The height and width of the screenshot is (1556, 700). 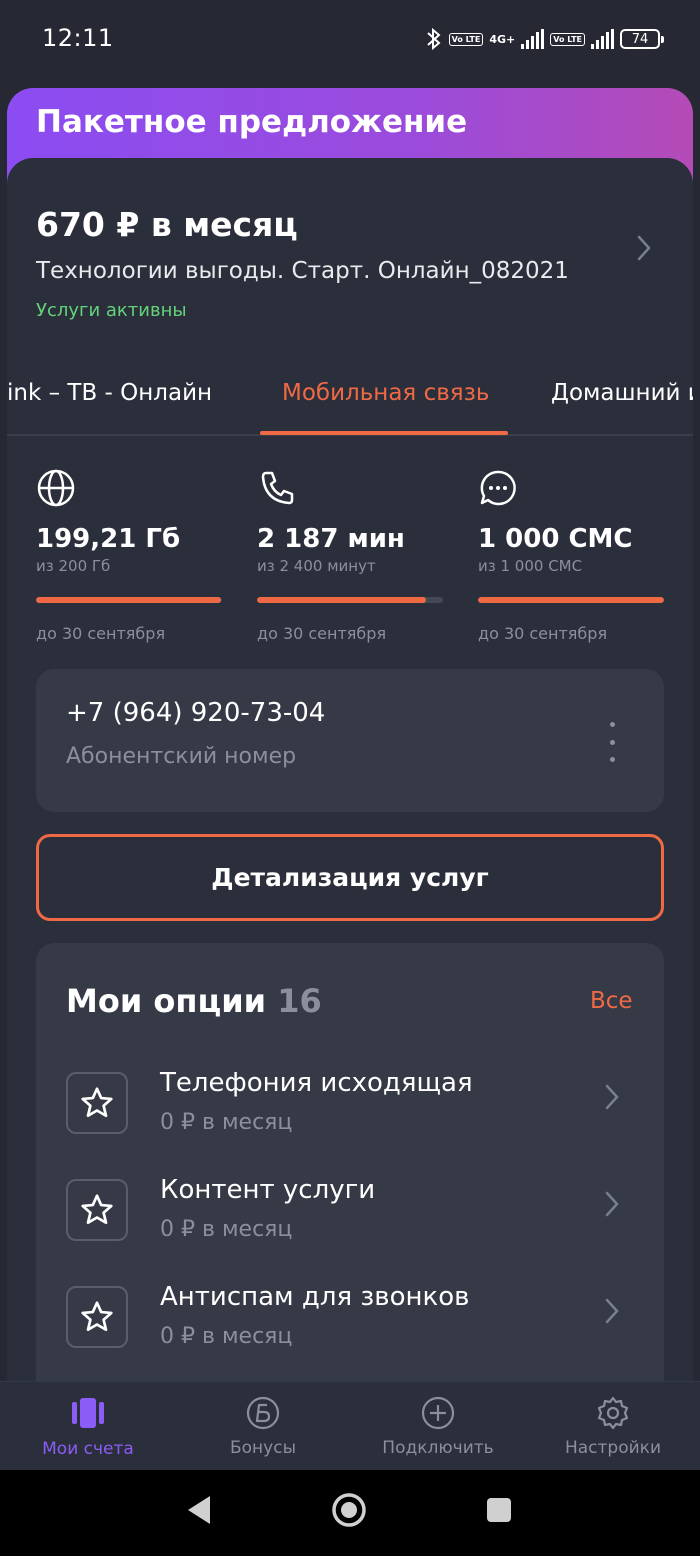 I want to click on phone-icon, so click(x=277, y=488).